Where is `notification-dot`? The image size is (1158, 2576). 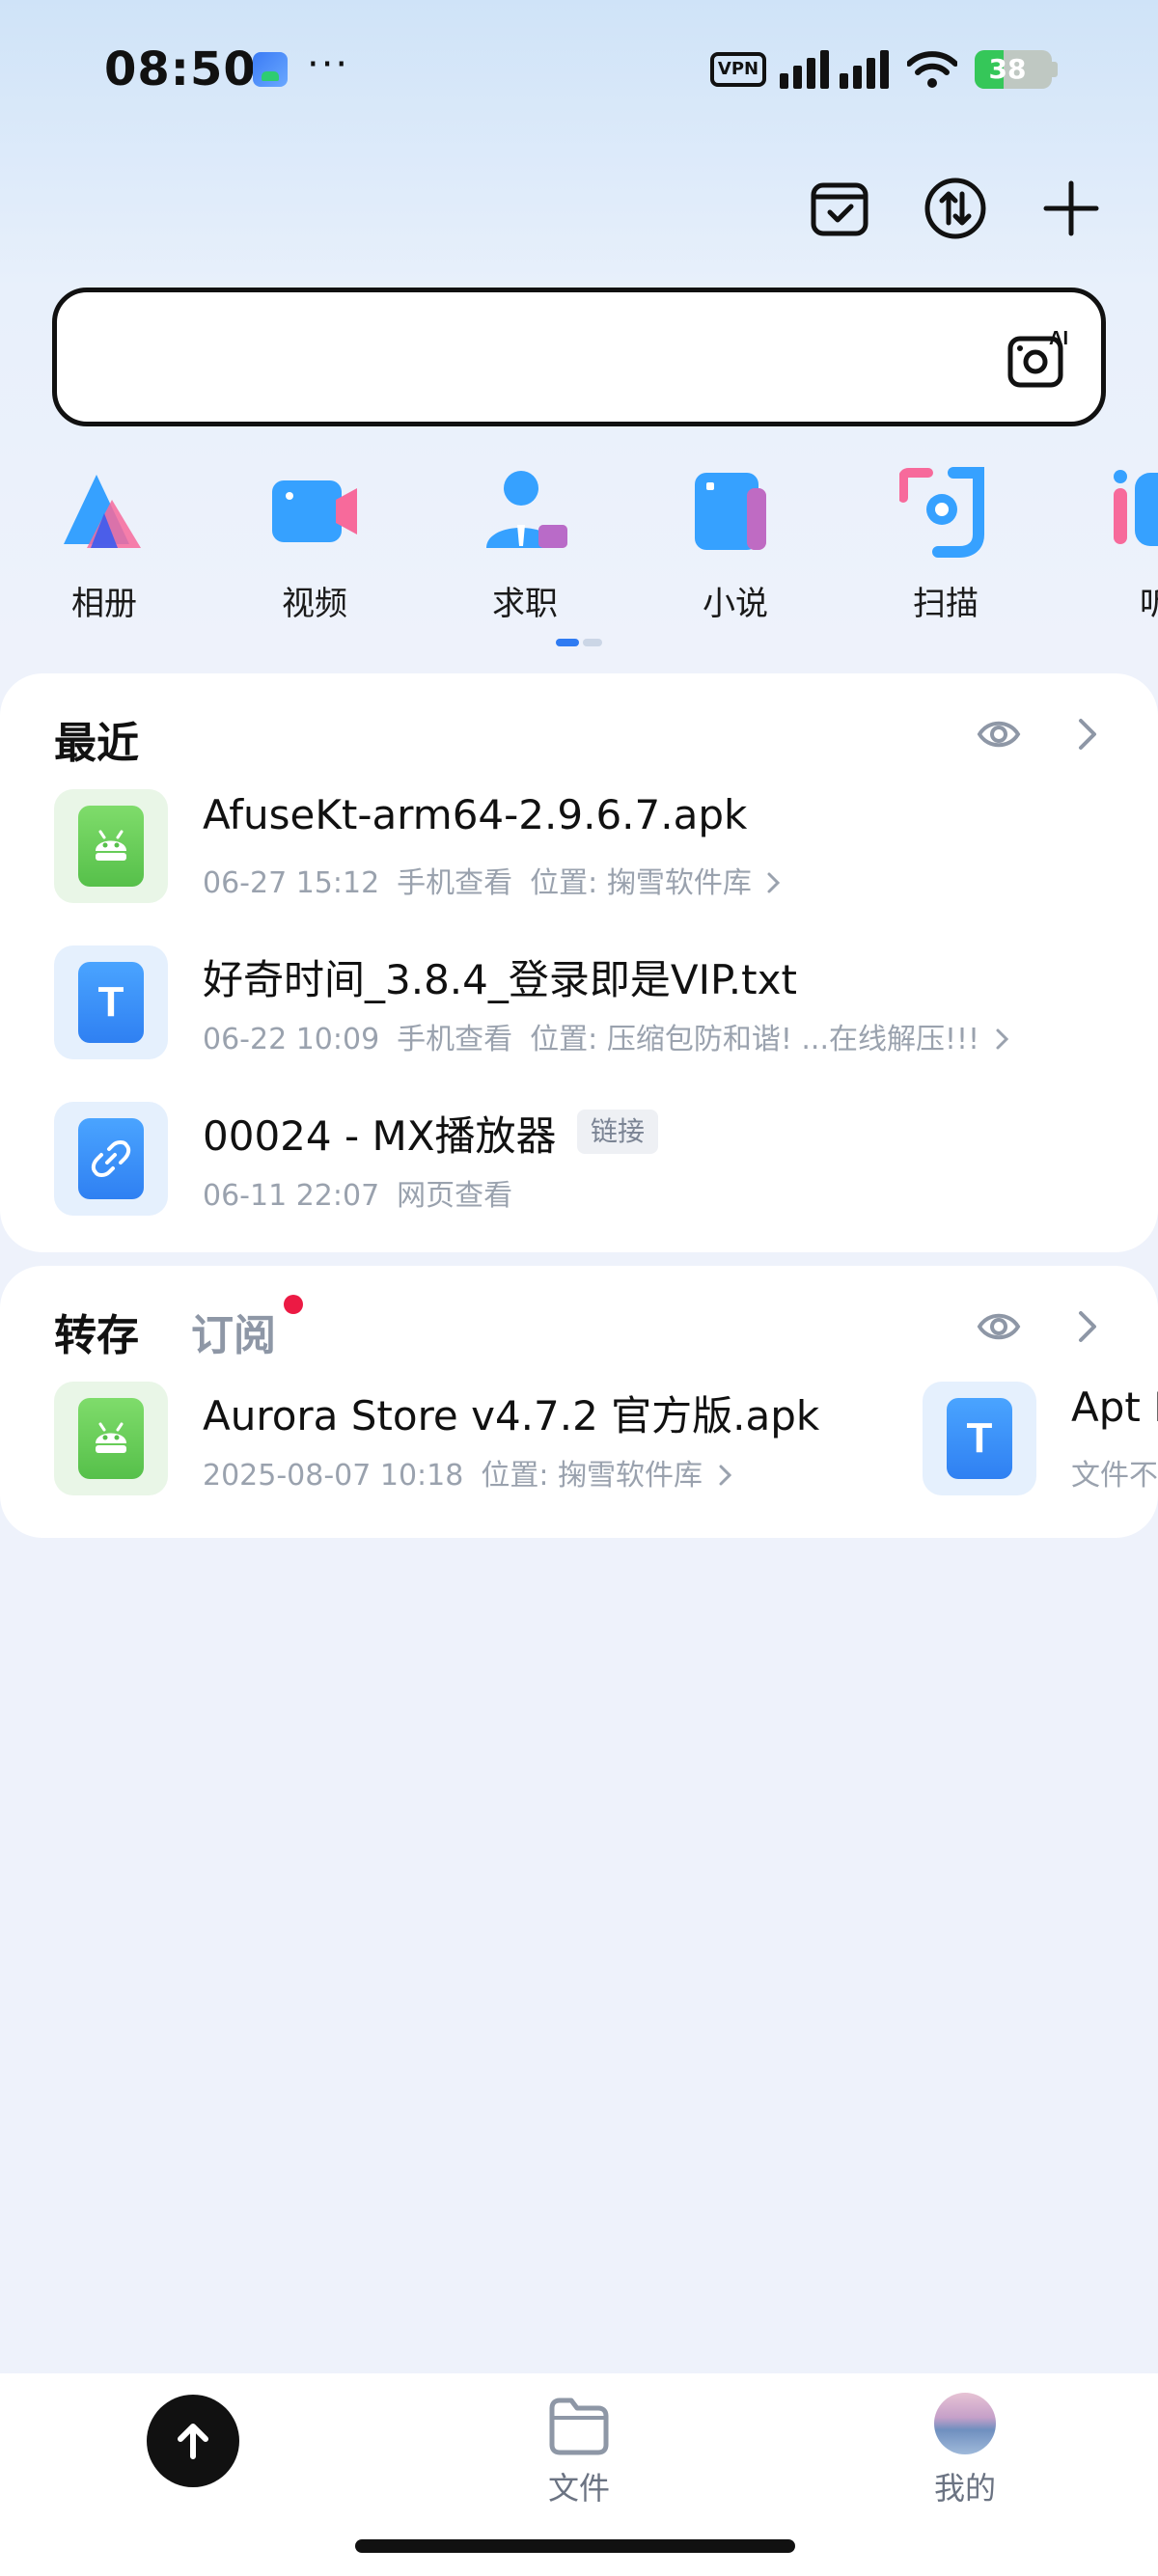 notification-dot is located at coordinates (293, 1305).